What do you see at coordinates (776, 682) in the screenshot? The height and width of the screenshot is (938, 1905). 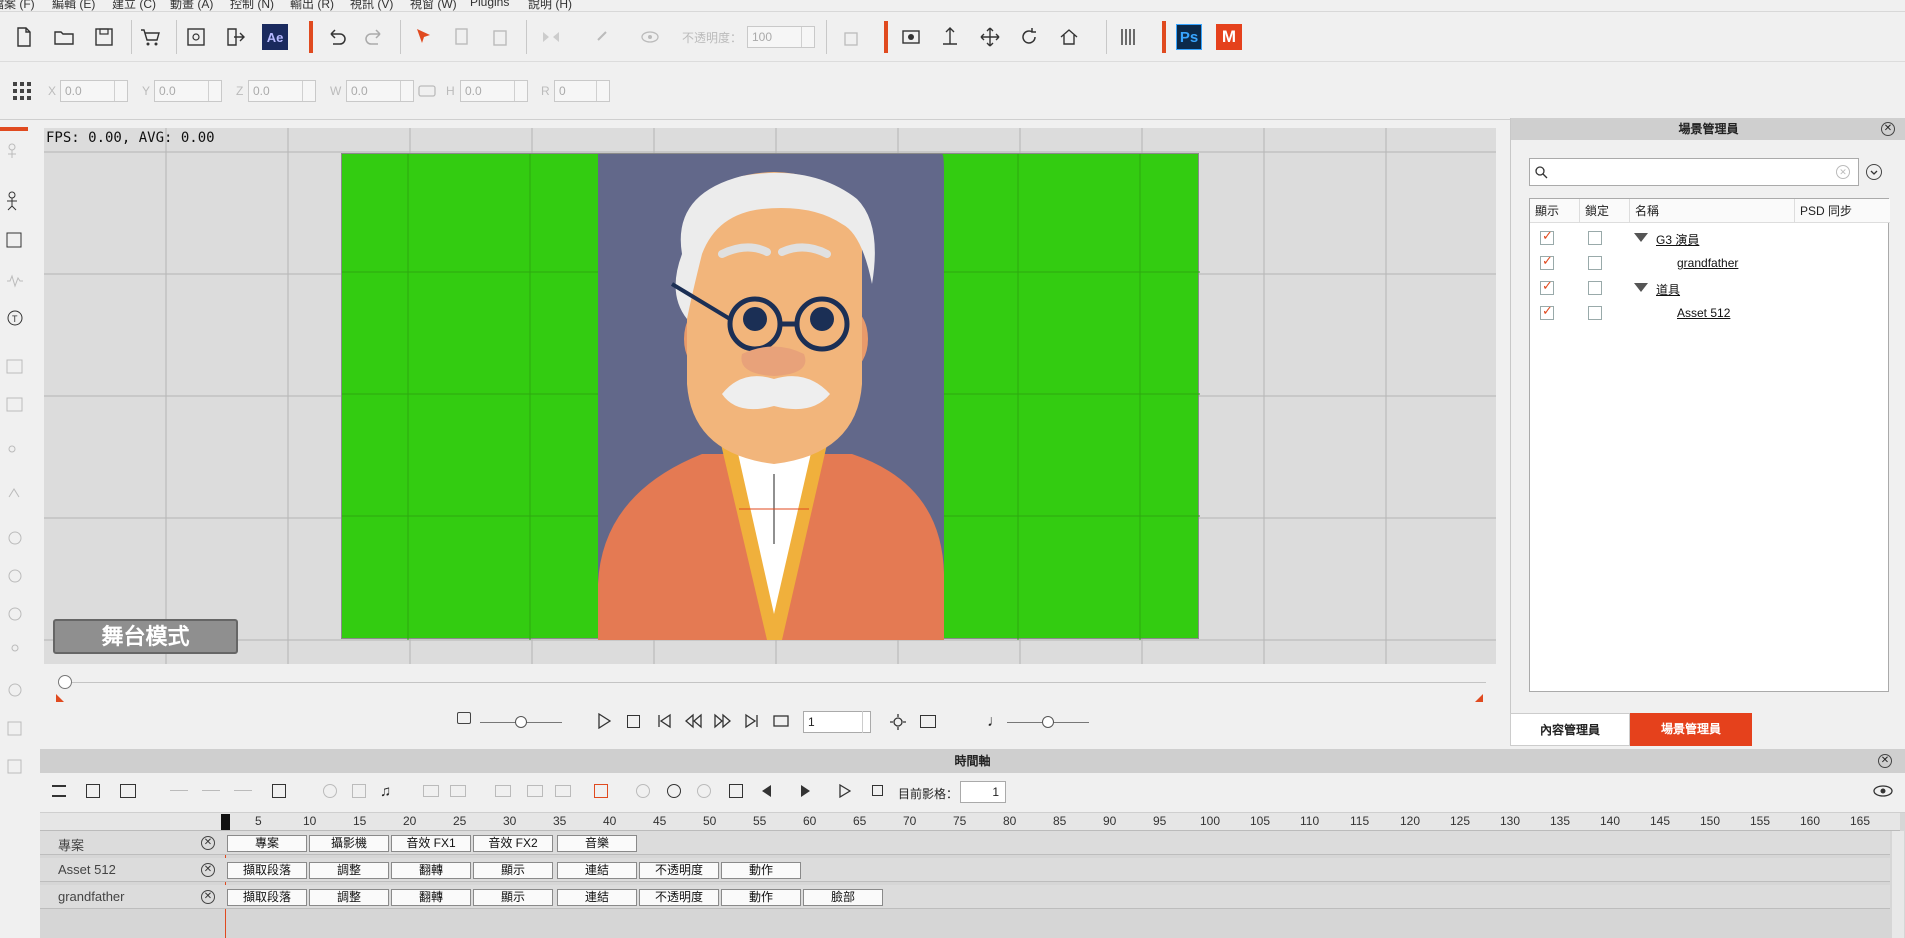 I see `scrubber-track` at bounding box center [776, 682].